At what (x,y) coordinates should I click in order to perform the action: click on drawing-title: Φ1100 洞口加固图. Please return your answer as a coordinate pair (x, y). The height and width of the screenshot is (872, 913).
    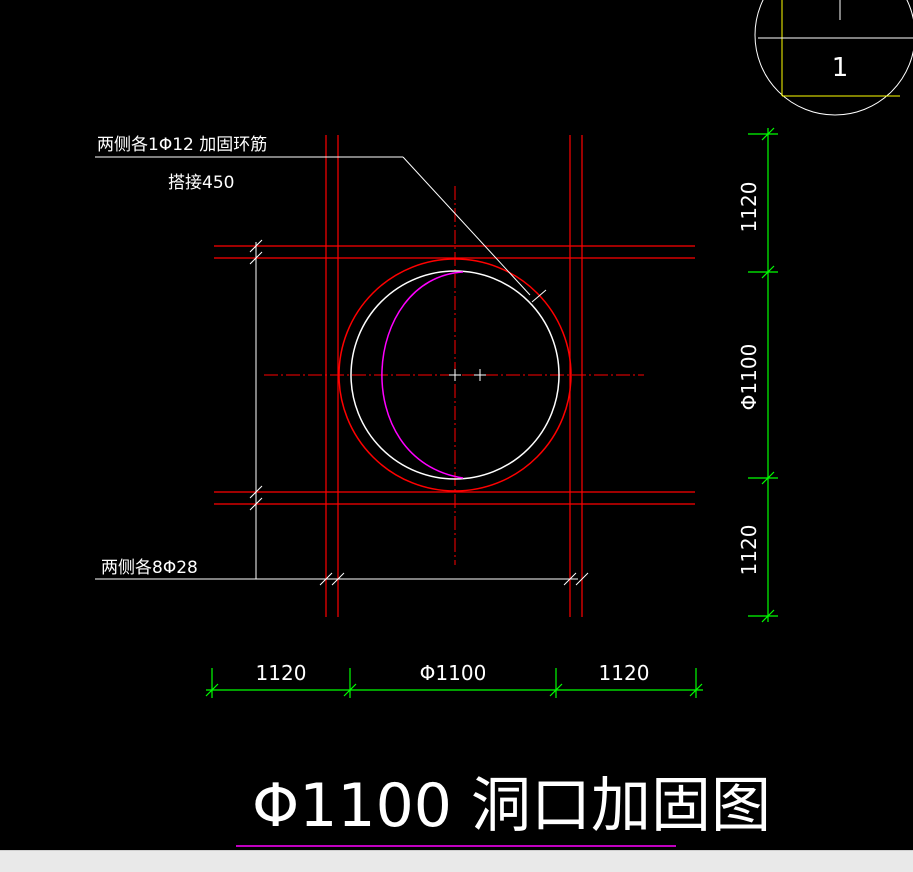
    Looking at the image, I should click on (511, 806).